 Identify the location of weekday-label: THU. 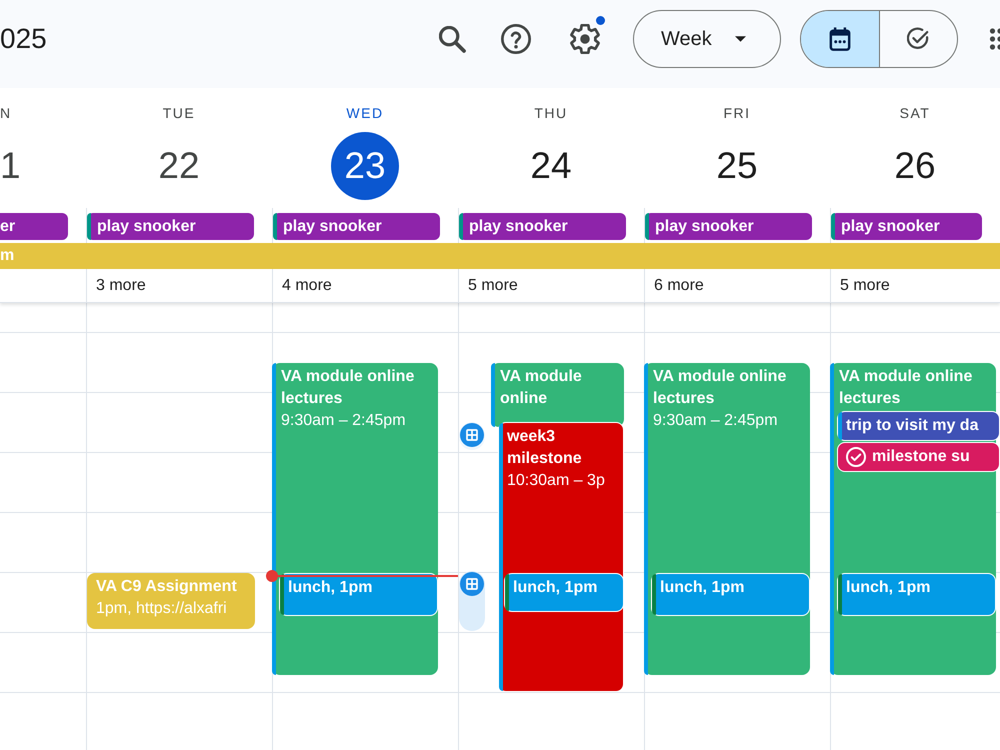
(551, 113).